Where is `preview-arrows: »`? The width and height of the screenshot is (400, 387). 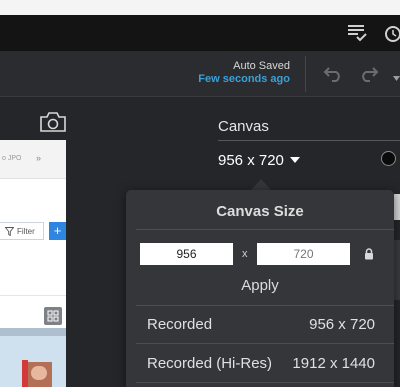
preview-arrows: » is located at coordinates (39, 158).